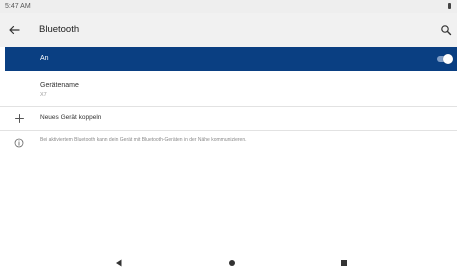 This screenshot has height=269, width=457. What do you see at coordinates (71, 117) in the screenshot?
I see `pair-new-device-label: Neues Gerät koppeln` at bounding box center [71, 117].